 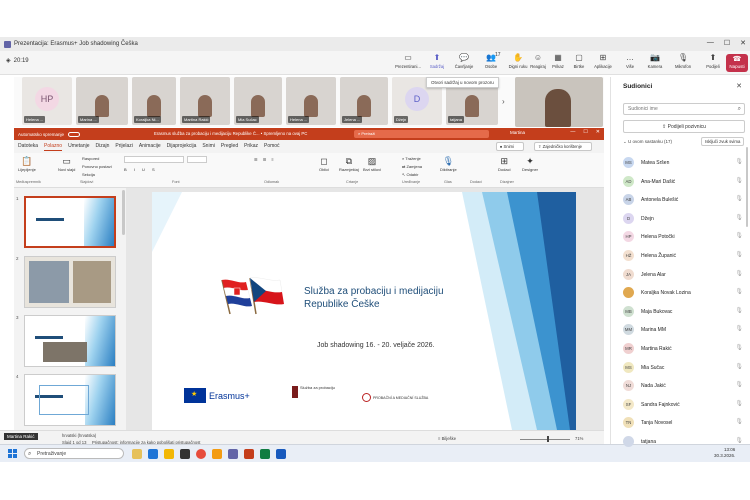 I want to click on reset-button: Ponovno postavi, so click(x=97, y=166).